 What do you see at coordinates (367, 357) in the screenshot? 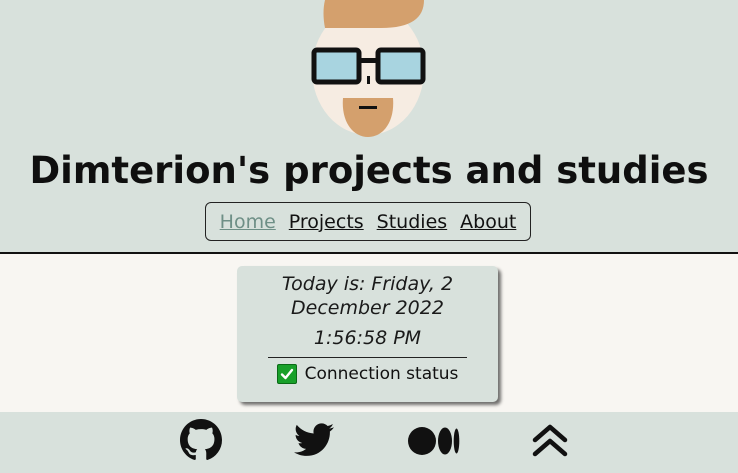
I see `card-divider` at bounding box center [367, 357].